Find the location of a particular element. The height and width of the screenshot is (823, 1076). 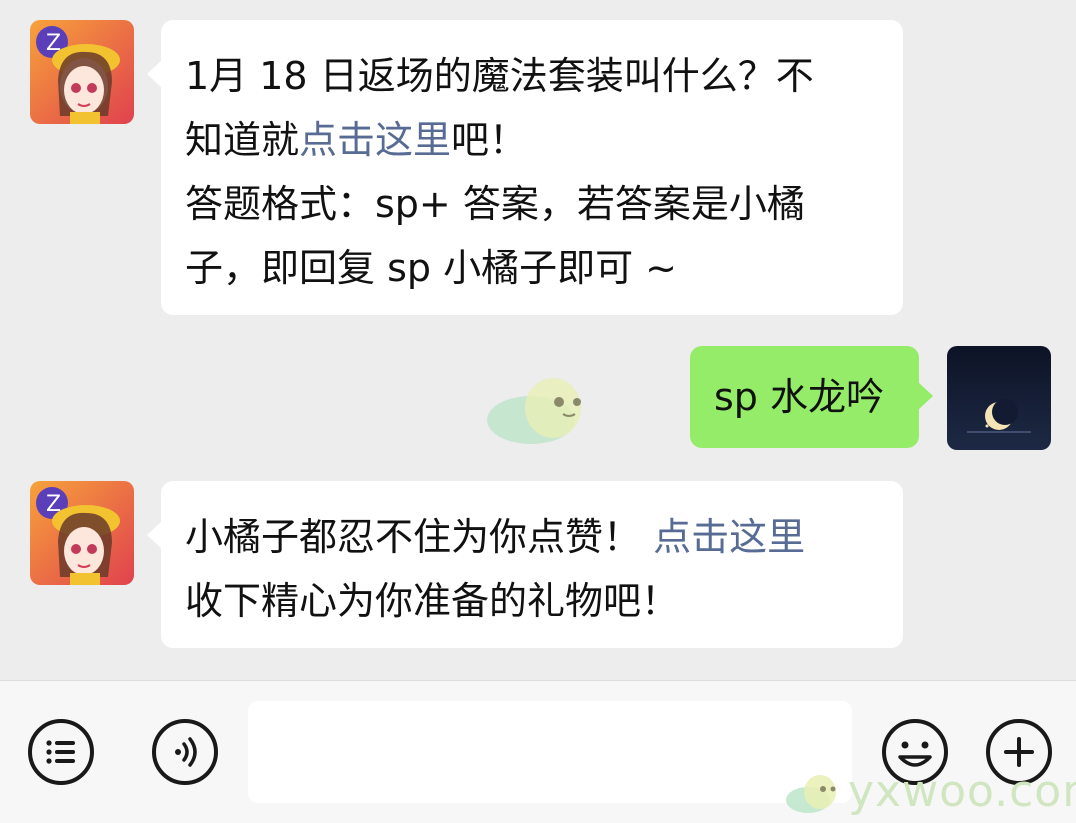

message-line: 答题格式：sp+ 答案，若答案是小橘 is located at coordinates (495, 204).